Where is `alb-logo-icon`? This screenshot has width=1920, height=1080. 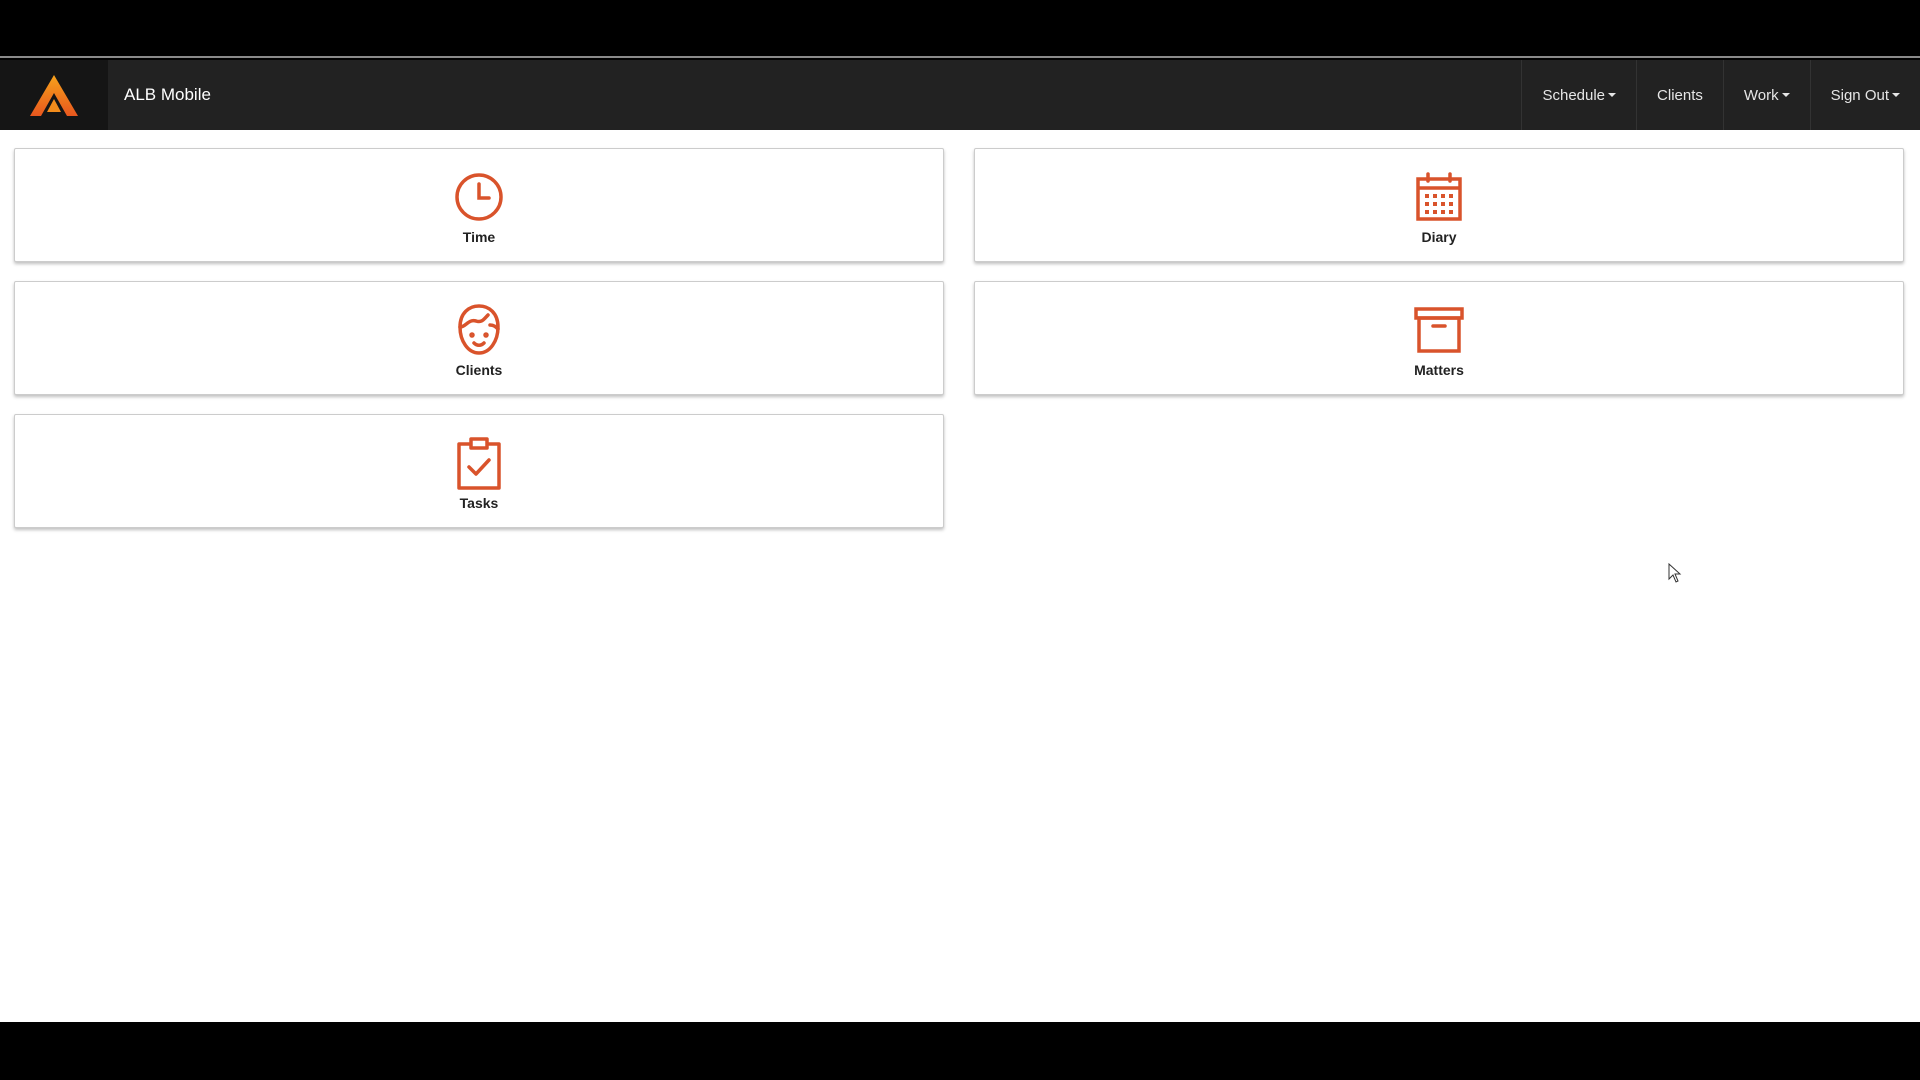 alb-logo-icon is located at coordinates (54, 95).